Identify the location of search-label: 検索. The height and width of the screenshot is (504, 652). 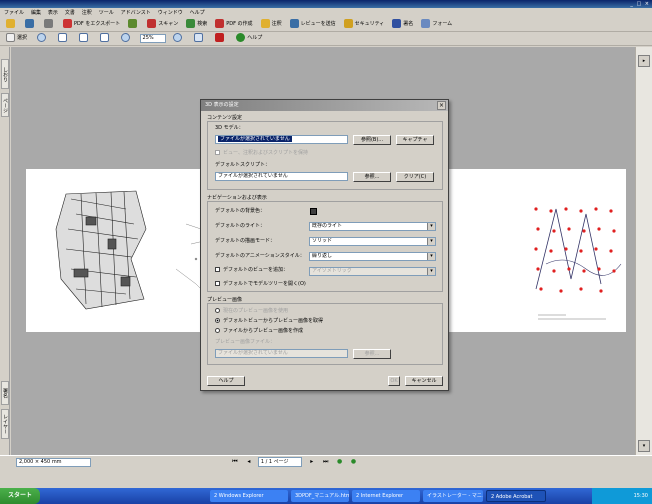
(202, 24).